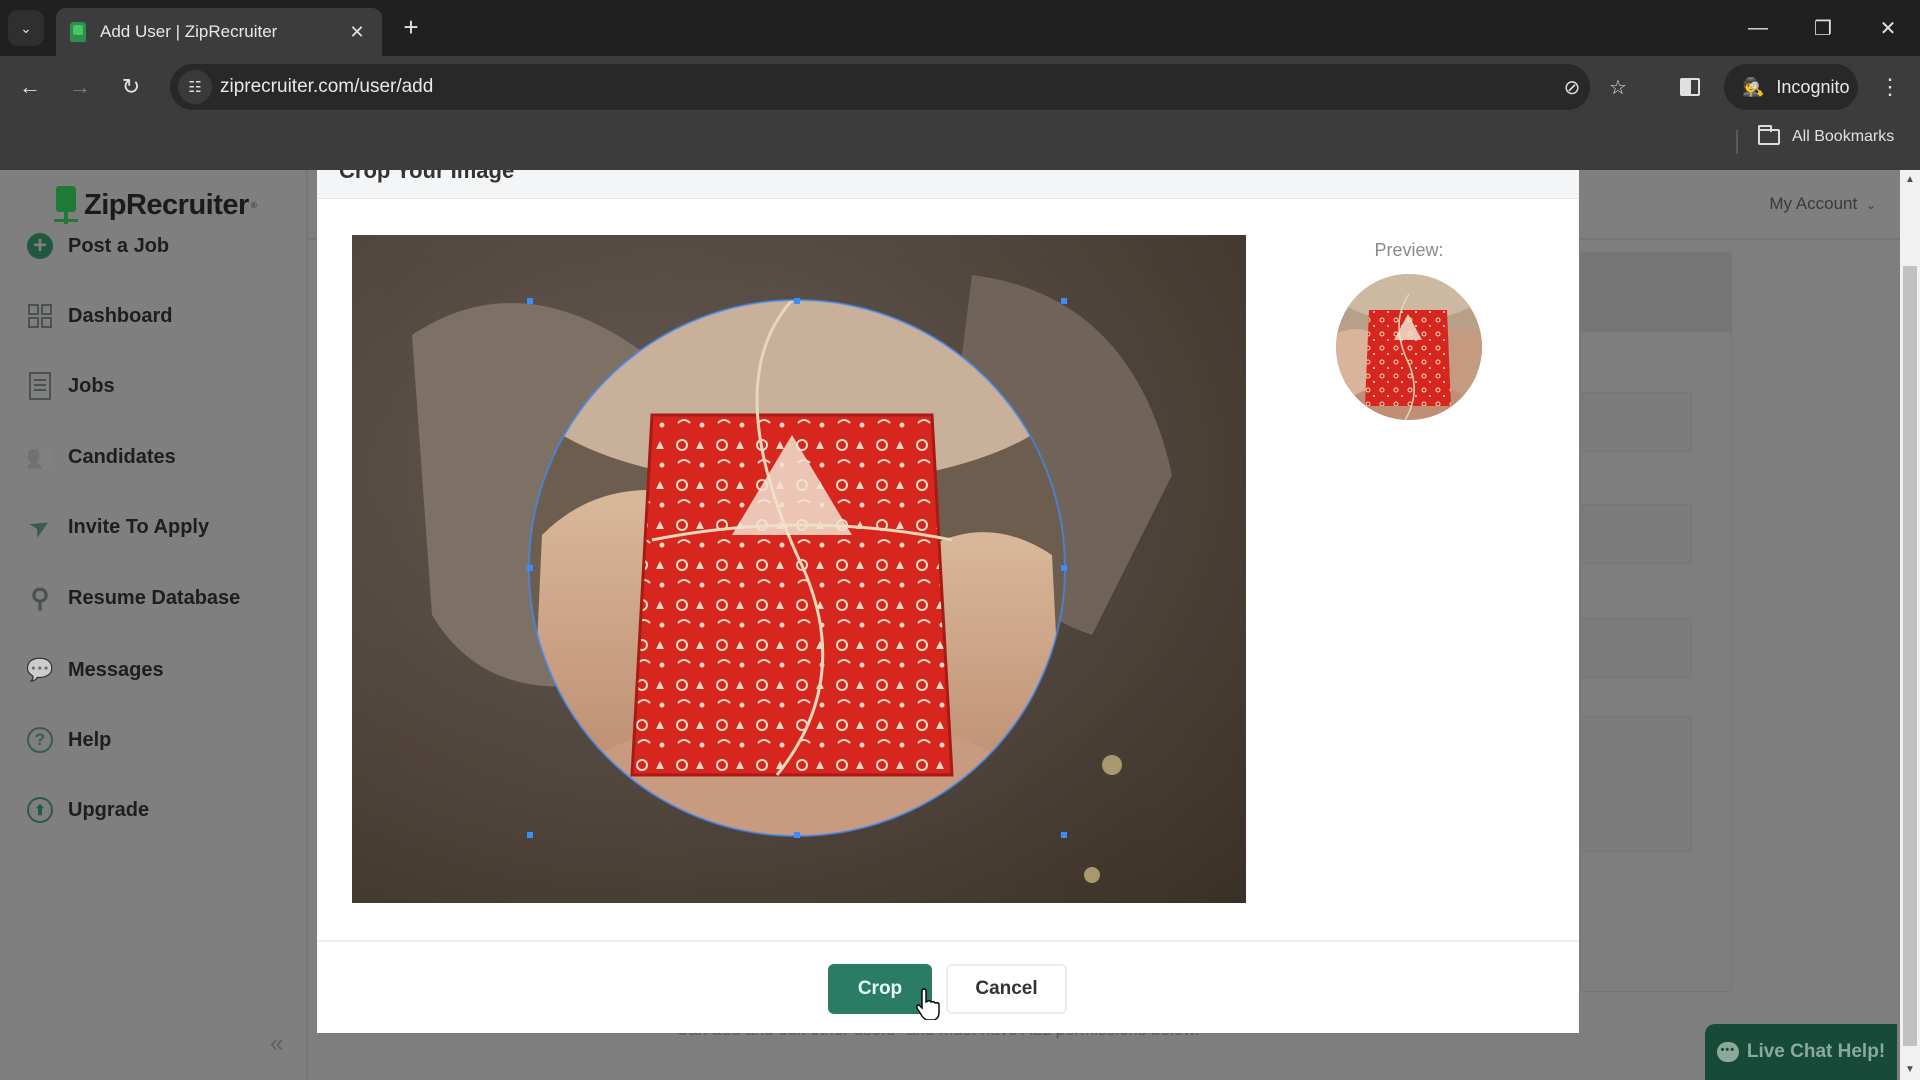 The image size is (1920, 1080). I want to click on eye-off-icon: ⊘, so click(1572, 87).